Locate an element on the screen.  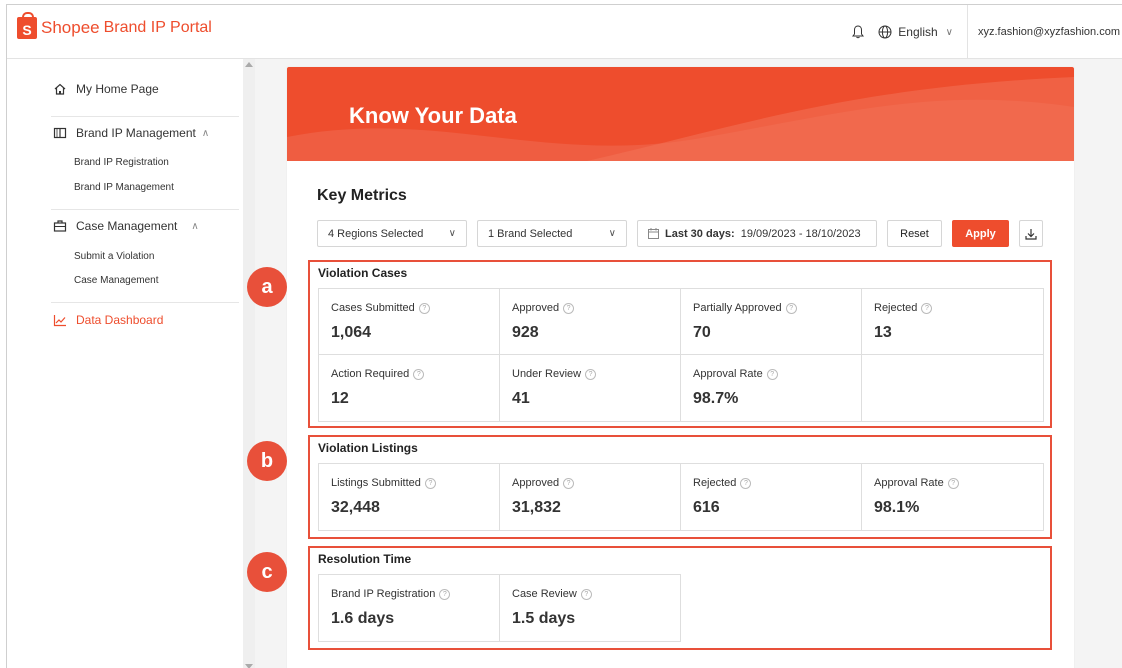
callout-badge-a: a is located at coordinates (267, 287).